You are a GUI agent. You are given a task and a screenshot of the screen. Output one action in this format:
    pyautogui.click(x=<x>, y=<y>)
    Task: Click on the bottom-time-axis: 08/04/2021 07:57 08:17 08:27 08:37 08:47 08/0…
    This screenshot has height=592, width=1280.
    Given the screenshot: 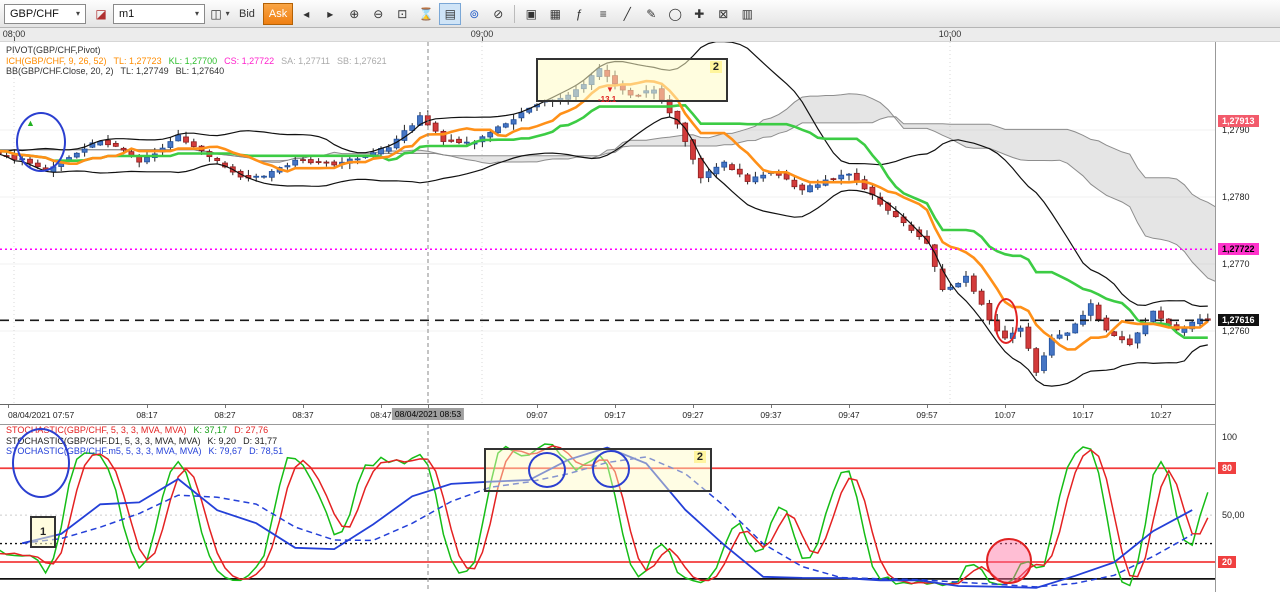 What is the action you would take?
    pyautogui.click(x=607, y=414)
    